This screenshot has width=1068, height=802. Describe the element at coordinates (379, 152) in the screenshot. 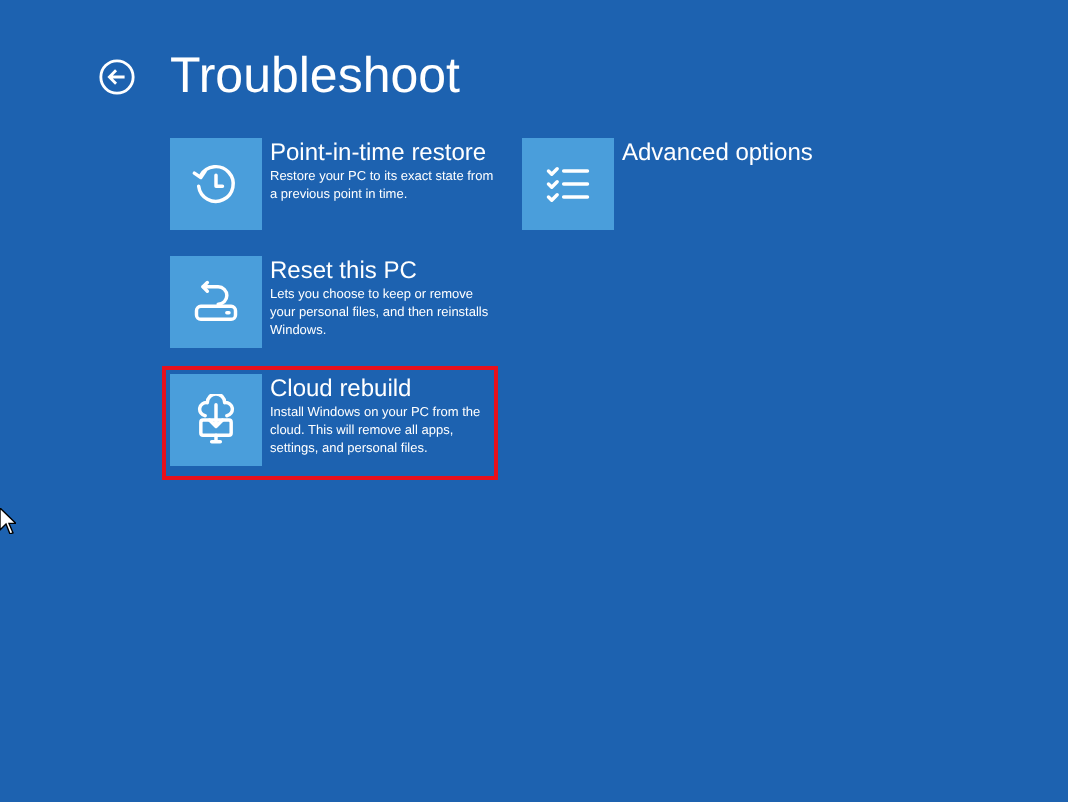

I see `option-title: Point-in-time restore` at that location.